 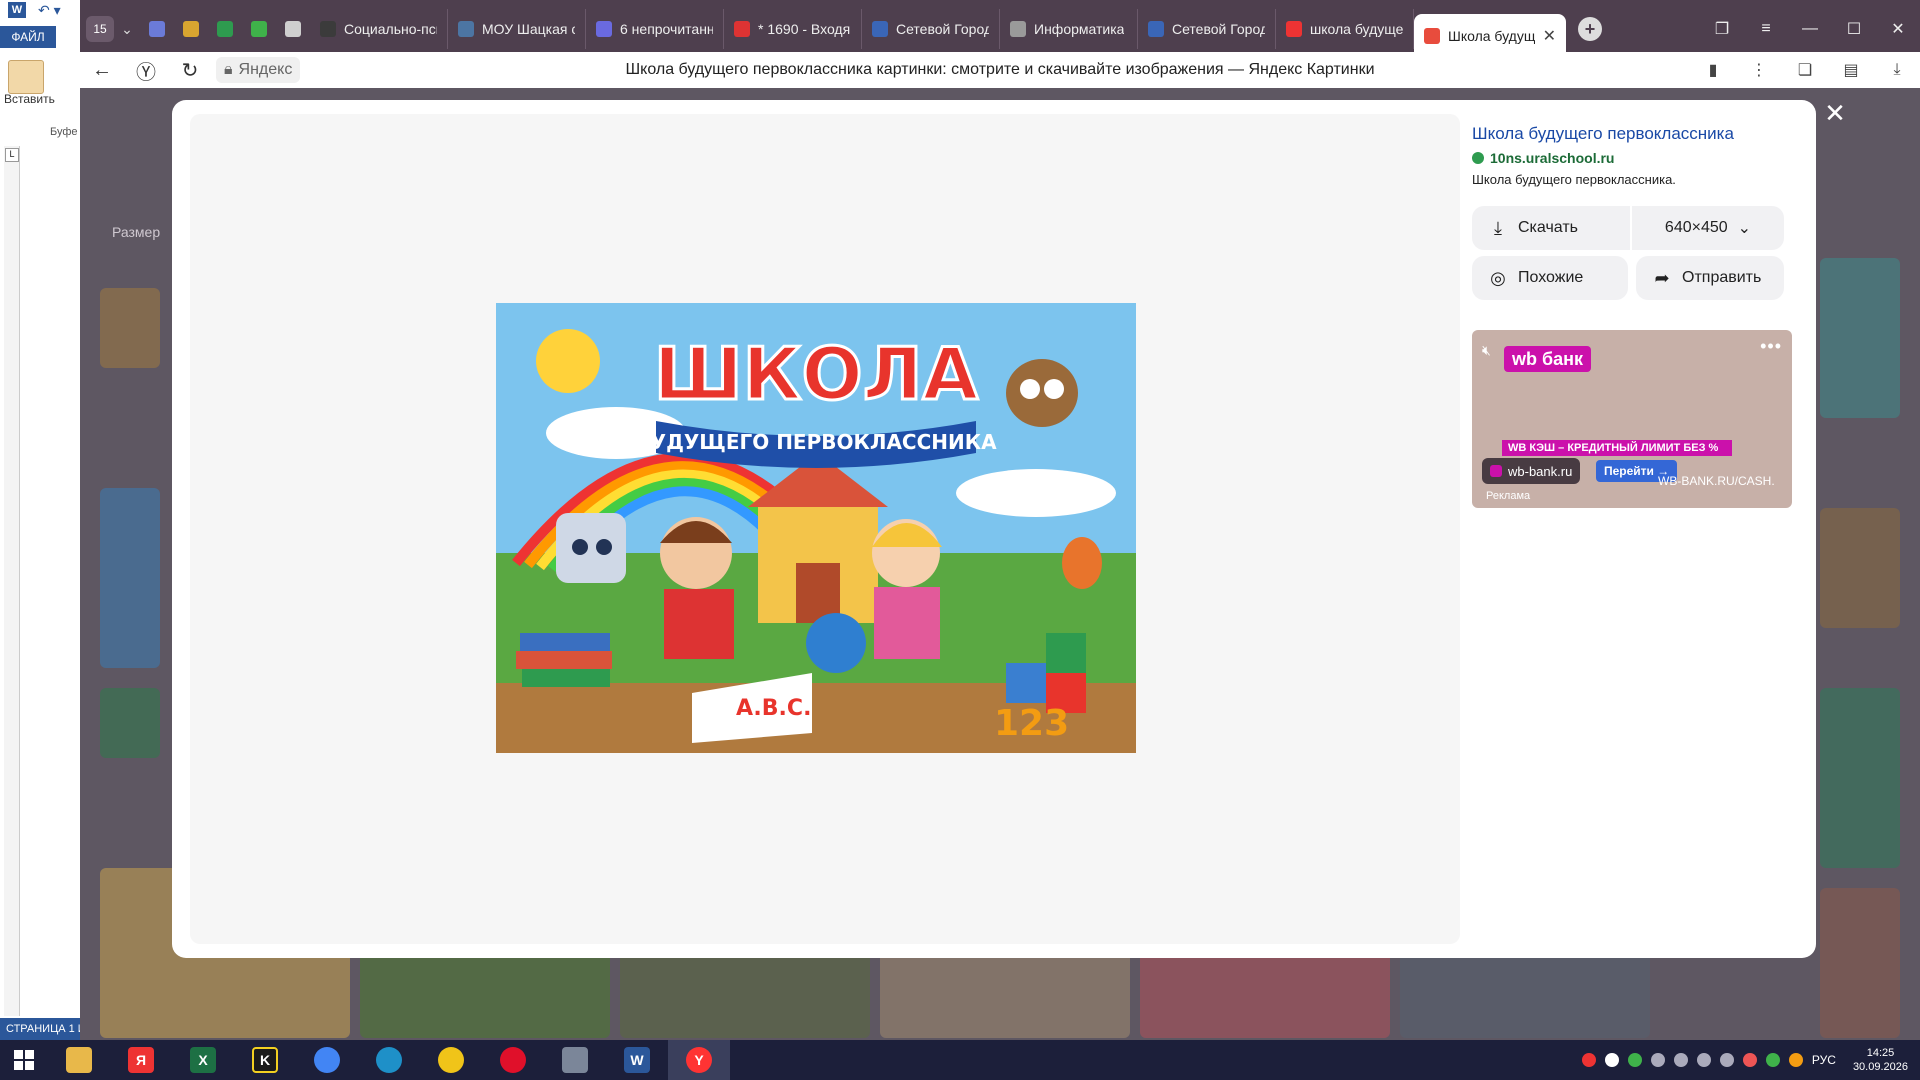 I want to click on tray-volume-icon, so click(x=1680, y=1060).